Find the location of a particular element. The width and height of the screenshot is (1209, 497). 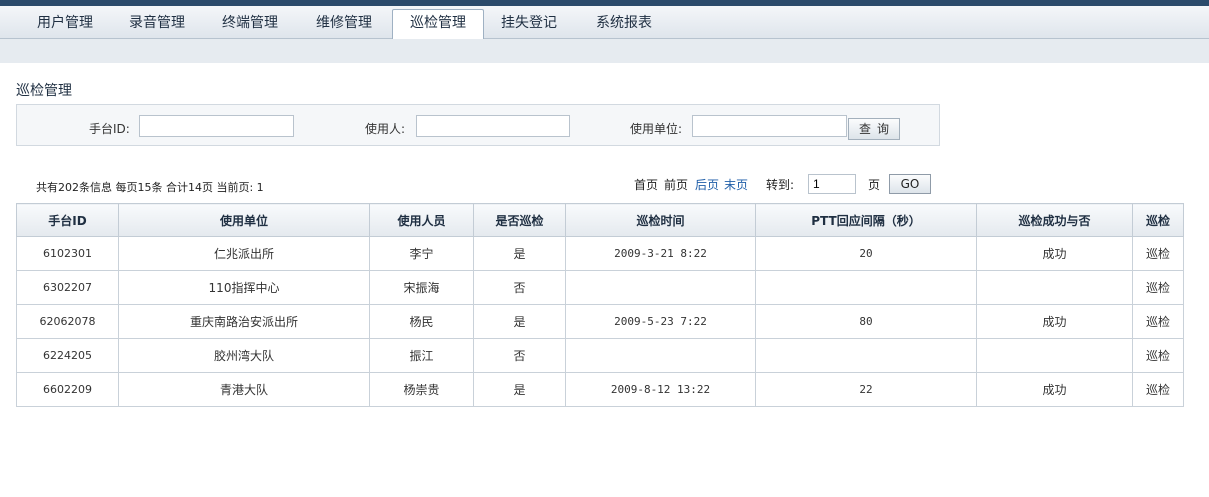

prev-page-link: 前页 is located at coordinates (676, 184).